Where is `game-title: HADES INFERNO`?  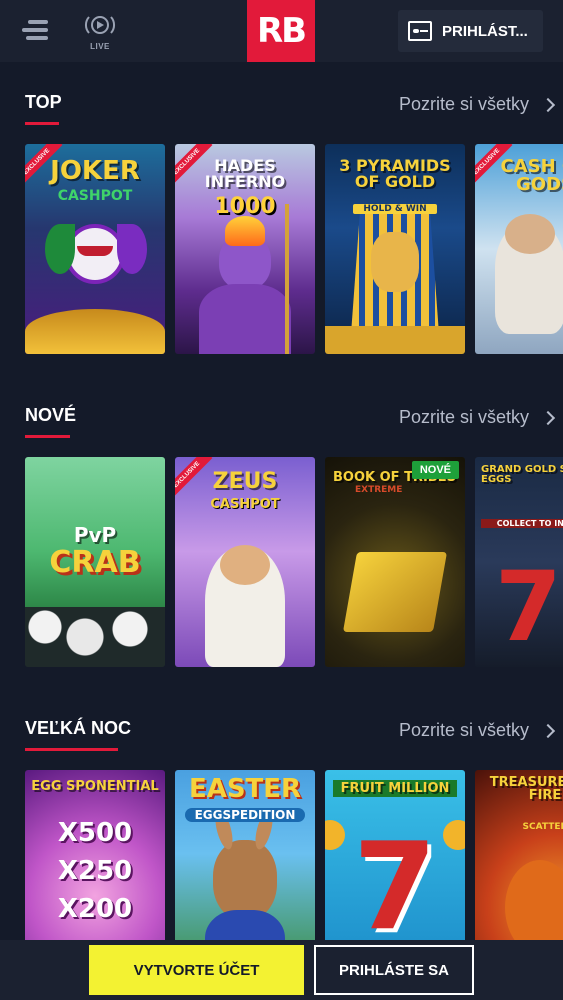
game-title: HADES INFERNO is located at coordinates (245, 173).